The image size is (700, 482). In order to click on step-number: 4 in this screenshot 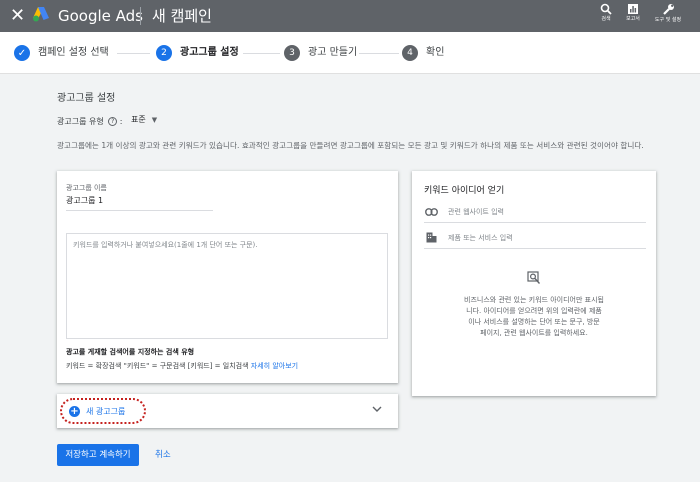, I will do `click(410, 53)`.